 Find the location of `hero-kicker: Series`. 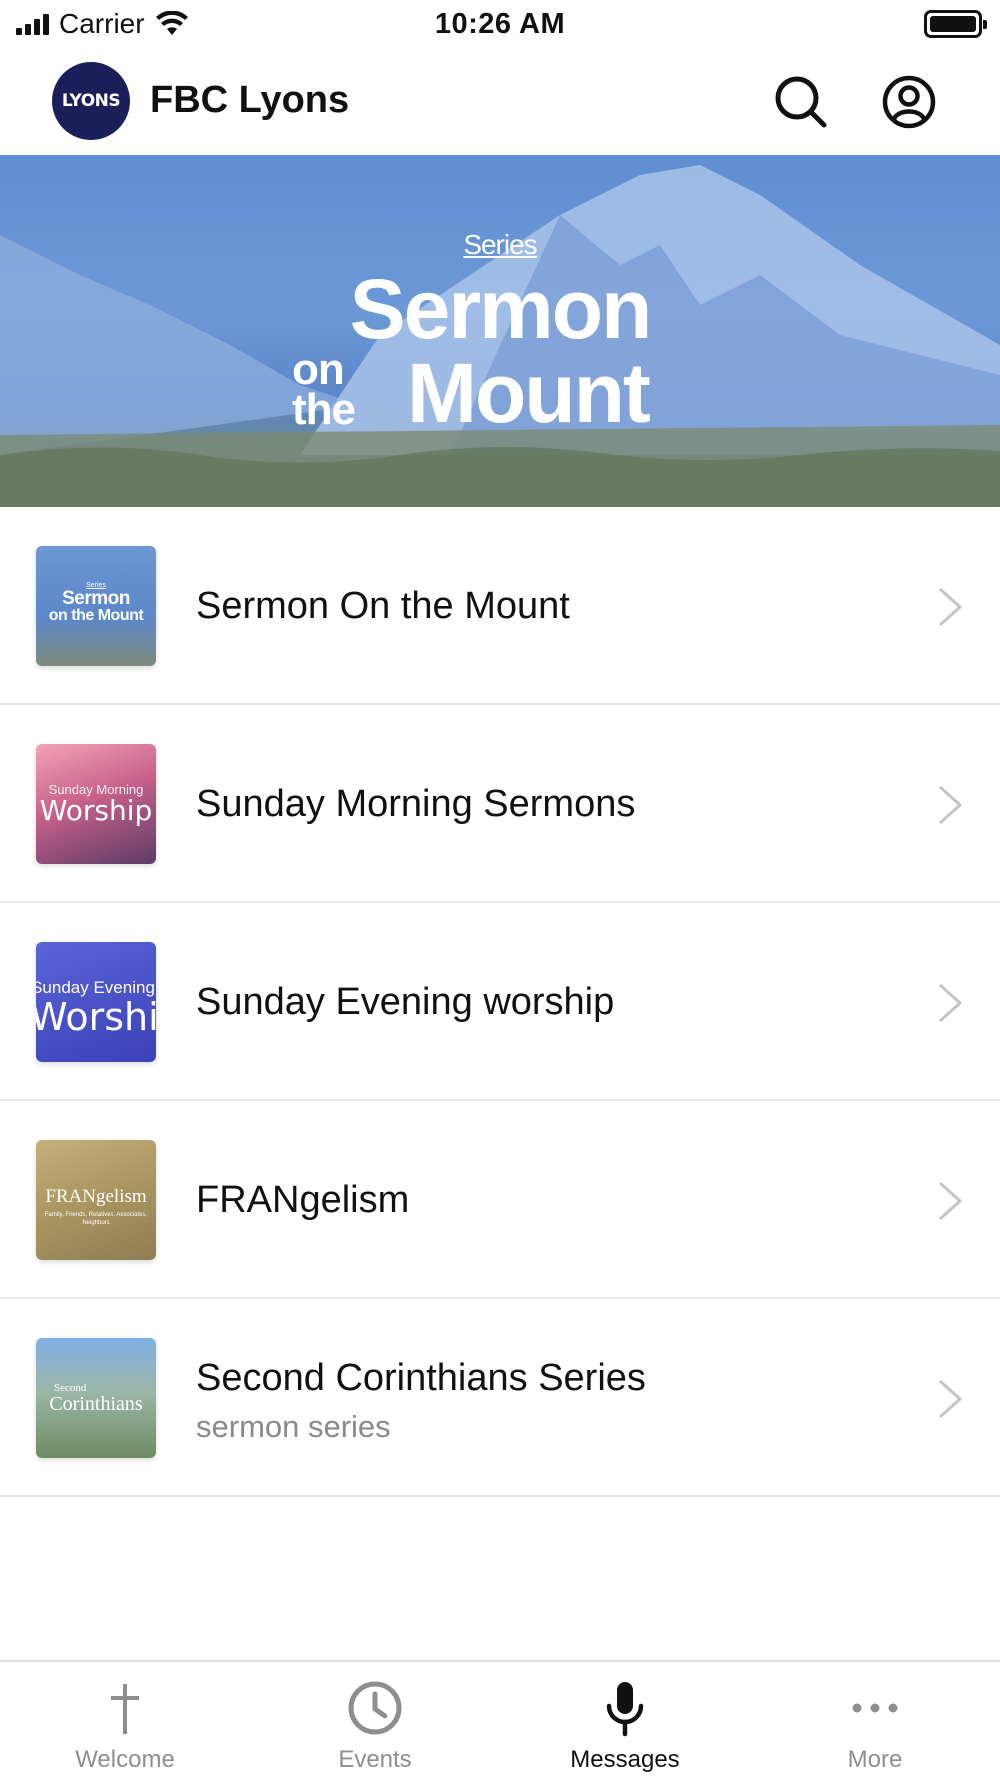

hero-kicker: Series is located at coordinates (500, 244).